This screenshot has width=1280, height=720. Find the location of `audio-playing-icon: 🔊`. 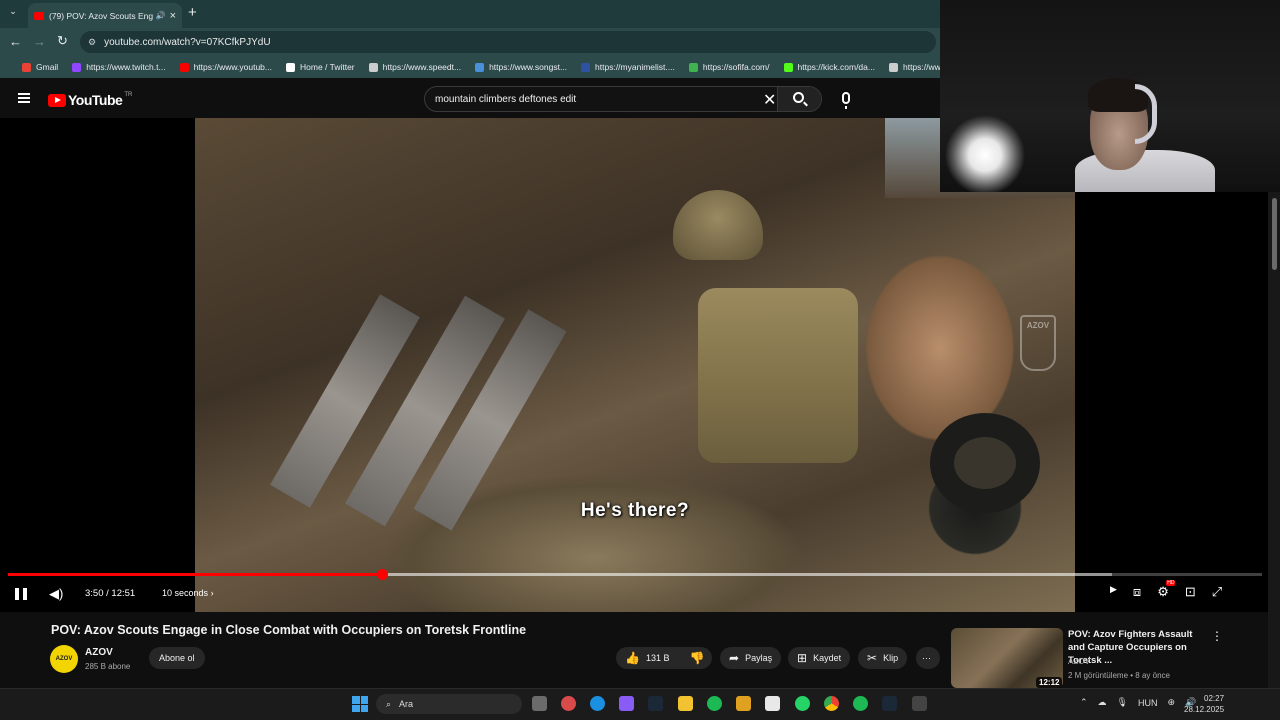

audio-playing-icon: 🔊 is located at coordinates (161, 15).